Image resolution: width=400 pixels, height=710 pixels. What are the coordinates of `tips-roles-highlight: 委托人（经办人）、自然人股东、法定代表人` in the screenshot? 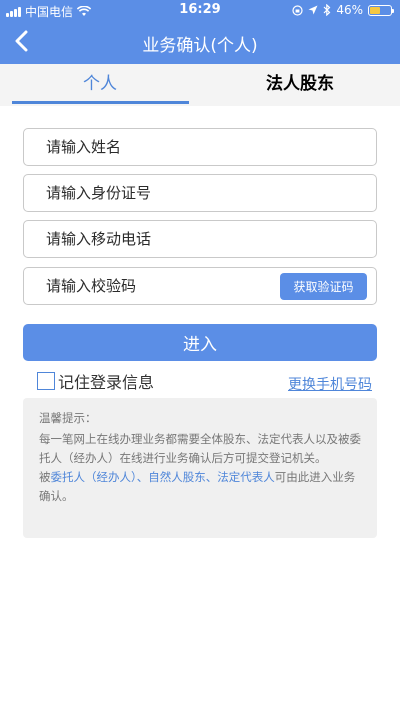 It's located at (162, 477).